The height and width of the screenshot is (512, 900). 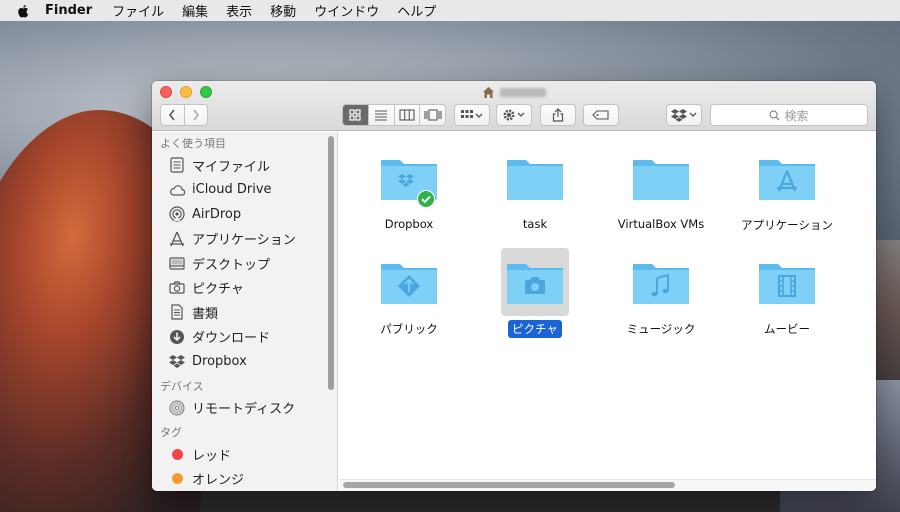 What do you see at coordinates (177, 408) in the screenshot?
I see `disc-icon` at bounding box center [177, 408].